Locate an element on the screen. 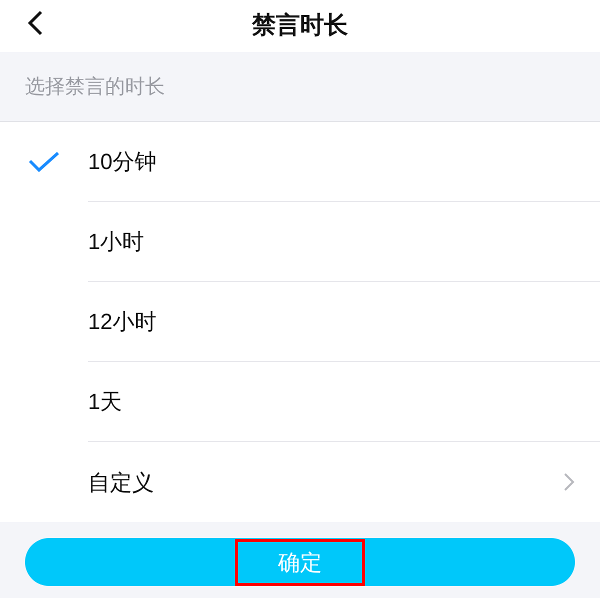 The width and height of the screenshot is (600, 598). option-row: 10分钟 is located at coordinates (300, 162).